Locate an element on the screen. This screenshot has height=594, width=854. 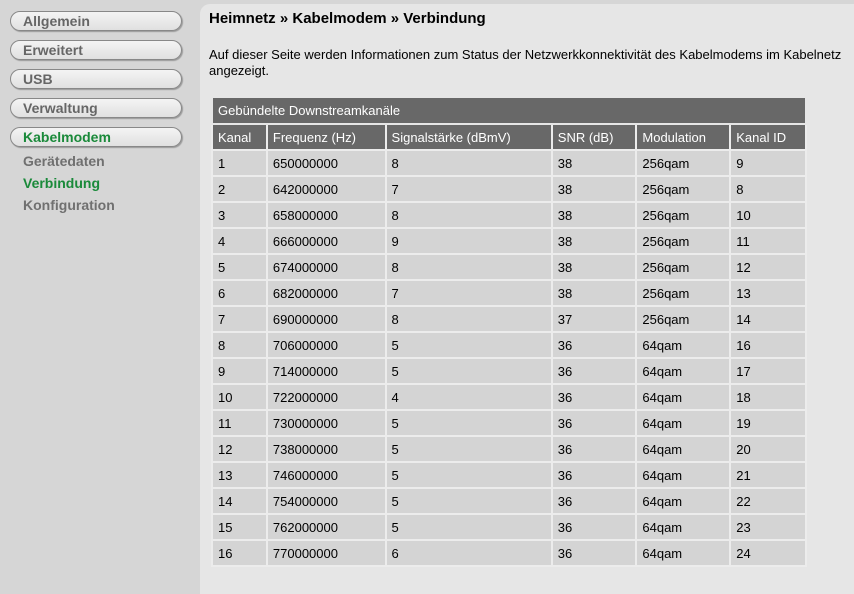
table-row: 3 658000000 8 38 256qam 10 is located at coordinates (509, 215).